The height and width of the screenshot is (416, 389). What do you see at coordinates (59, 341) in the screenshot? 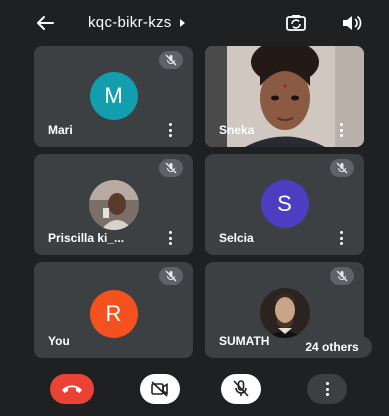
I see `participant-name: You` at bounding box center [59, 341].